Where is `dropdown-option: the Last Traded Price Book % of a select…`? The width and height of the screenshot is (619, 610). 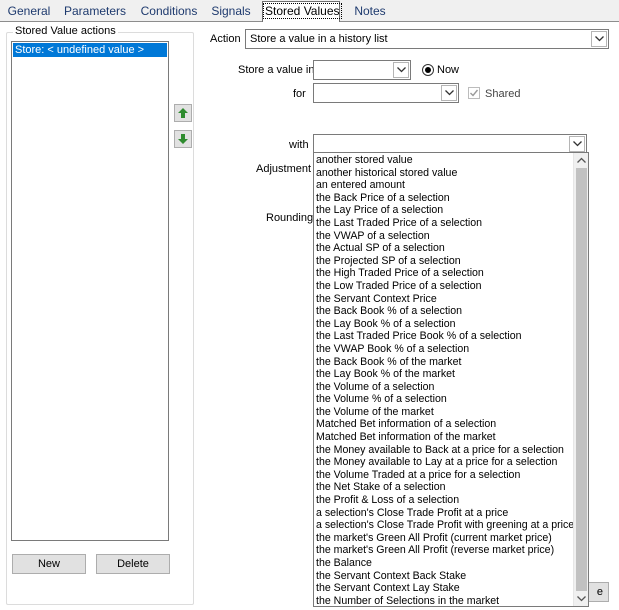
dropdown-option: the Last Traded Price Book % of a select… is located at coordinates (444, 336).